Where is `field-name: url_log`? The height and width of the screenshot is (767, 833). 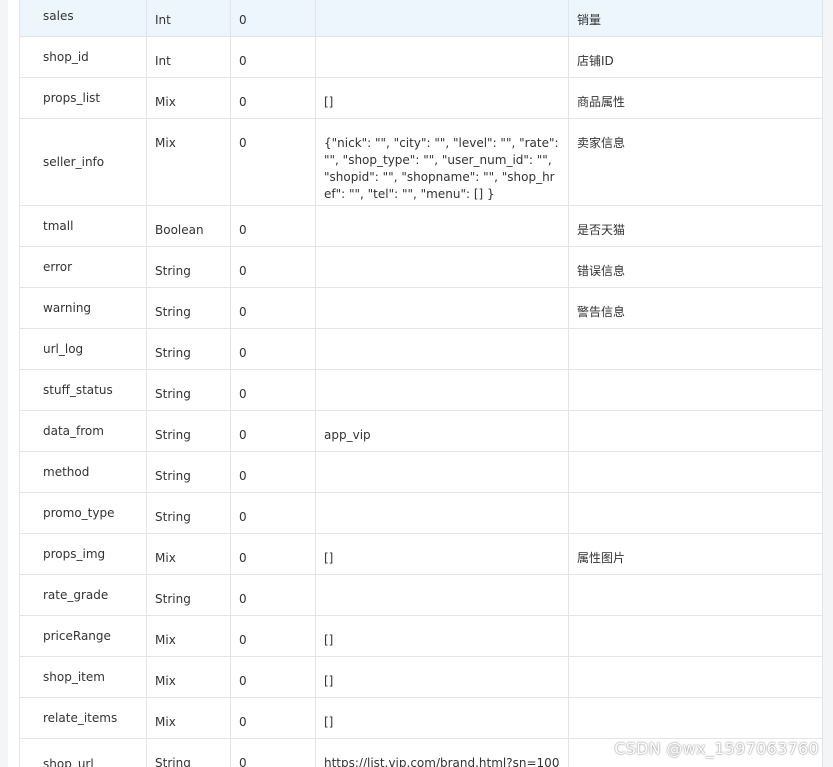 field-name: url_log is located at coordinates (83, 349).